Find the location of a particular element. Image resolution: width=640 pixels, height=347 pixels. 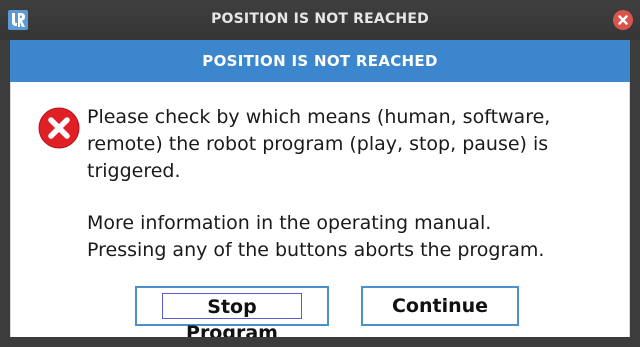

window-titlebar: POSITION IS NOT REACHED is located at coordinates (320, 20).